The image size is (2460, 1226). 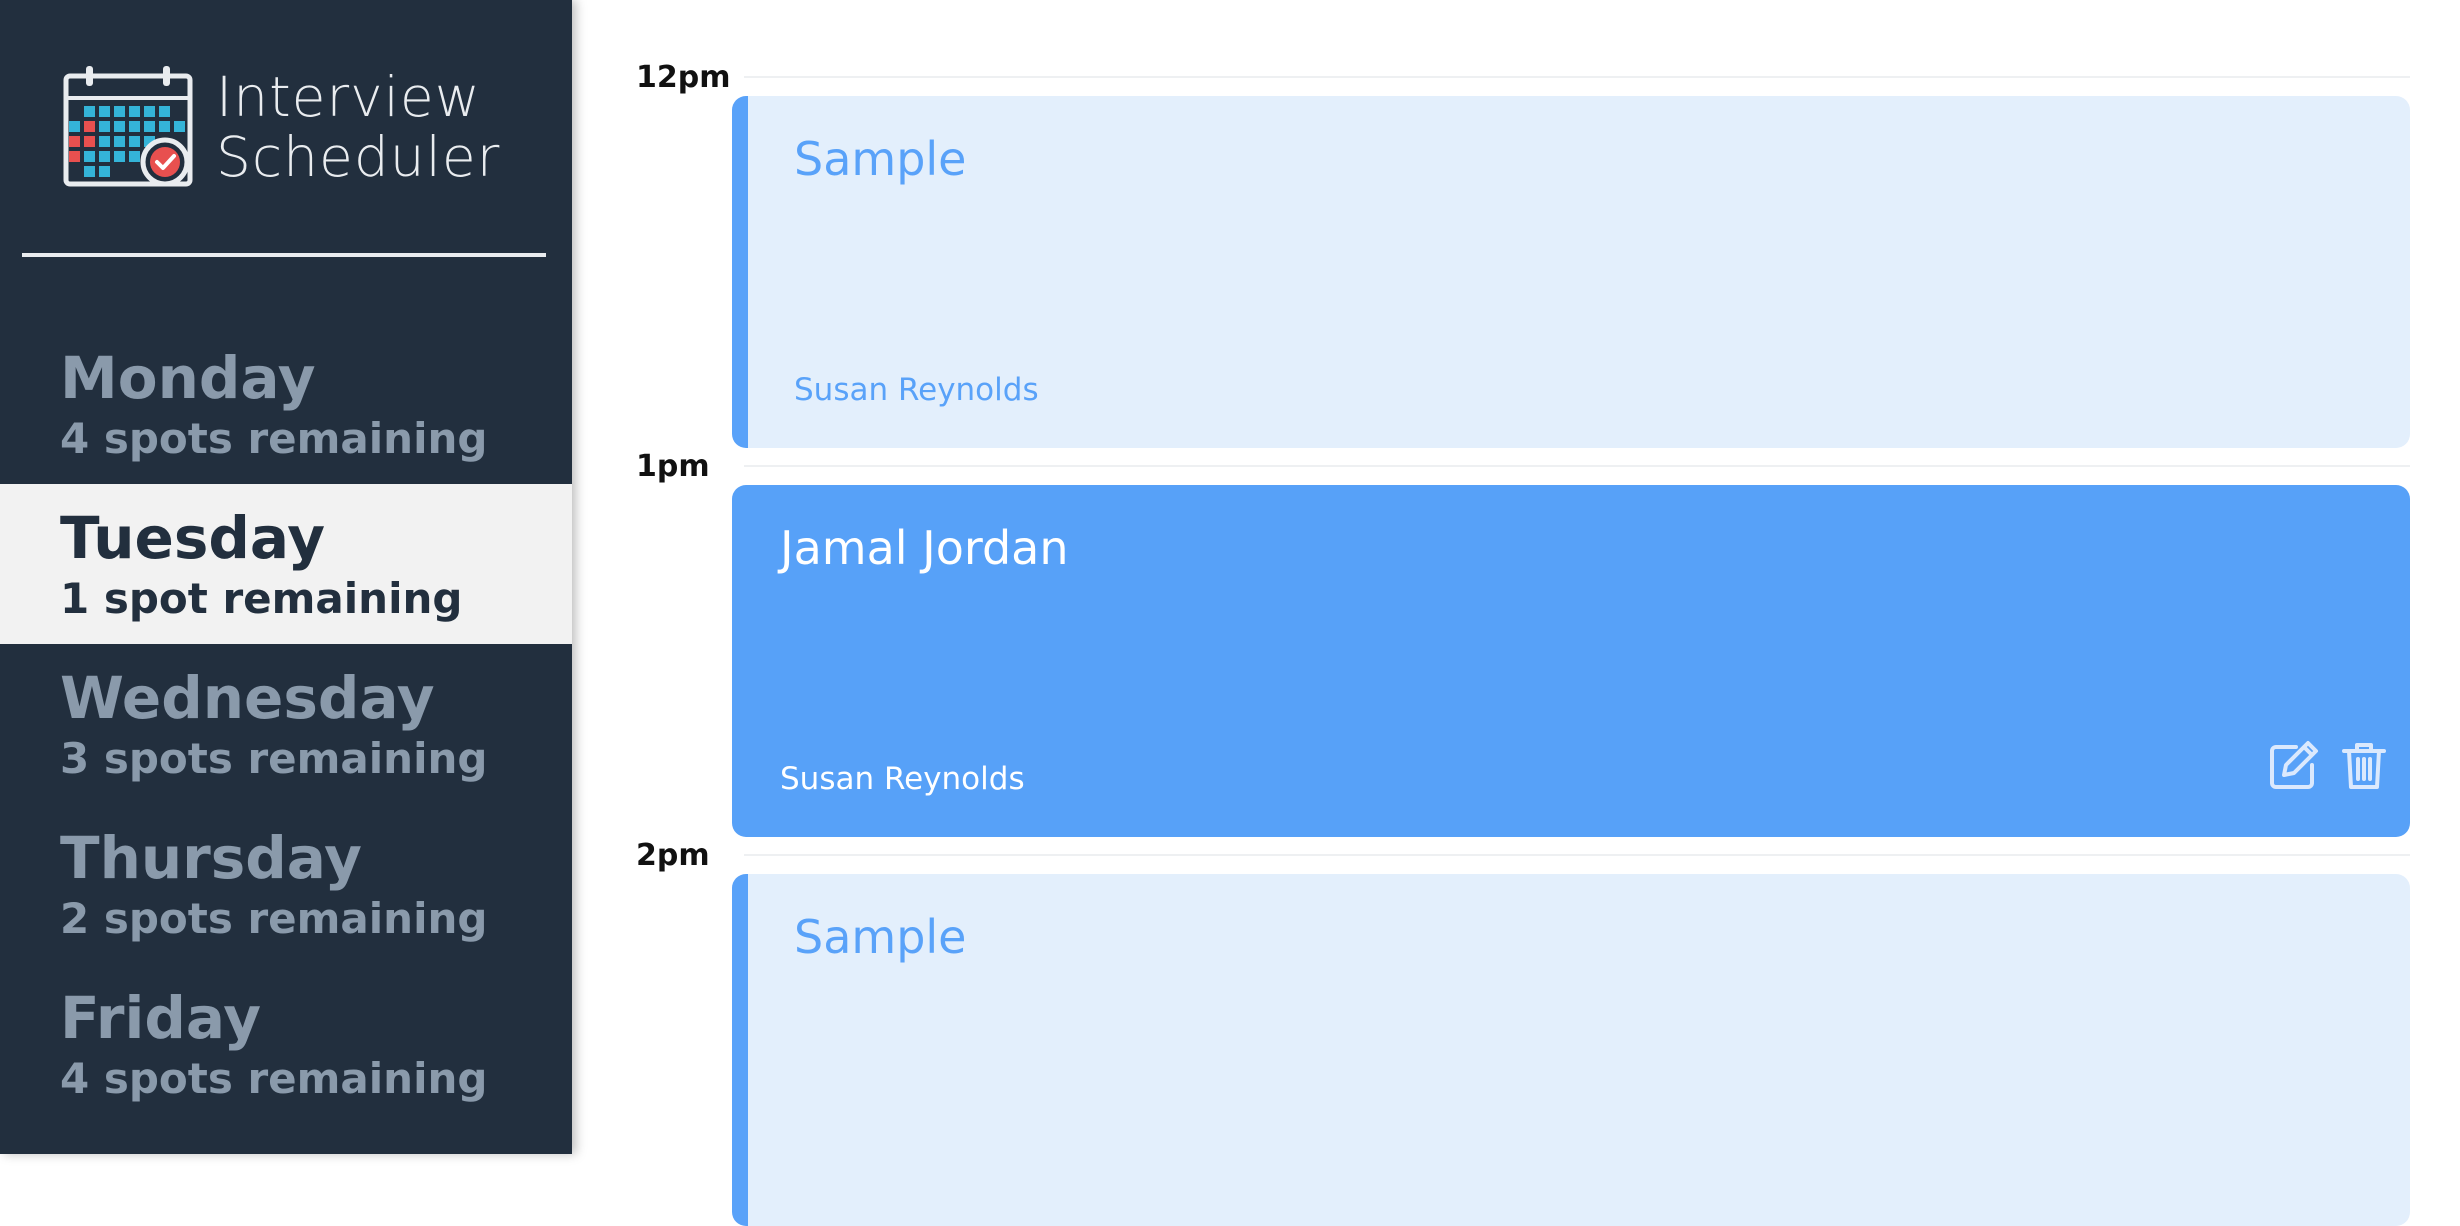 What do you see at coordinates (261, 598) in the screenshot?
I see `day-spots-remaining: 1 spot remaining` at bounding box center [261, 598].